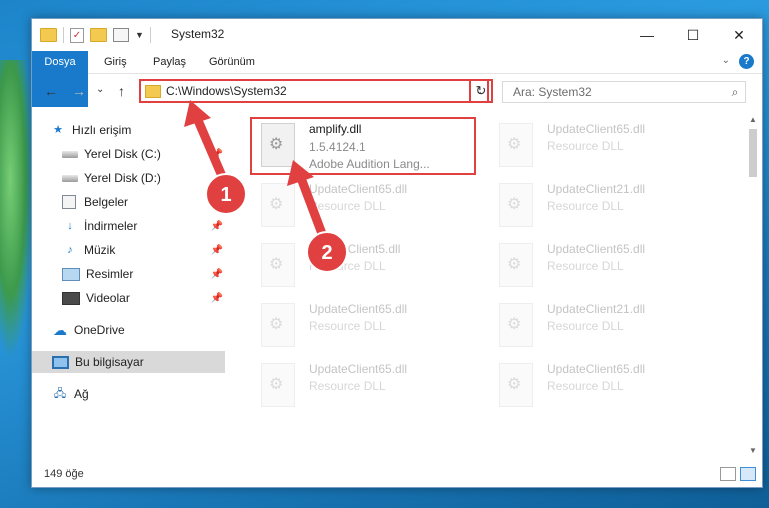 This screenshot has width=769, height=508. Describe the element at coordinates (225, 195) in the screenshot. I see `annotation-marker-1: 1` at that location.